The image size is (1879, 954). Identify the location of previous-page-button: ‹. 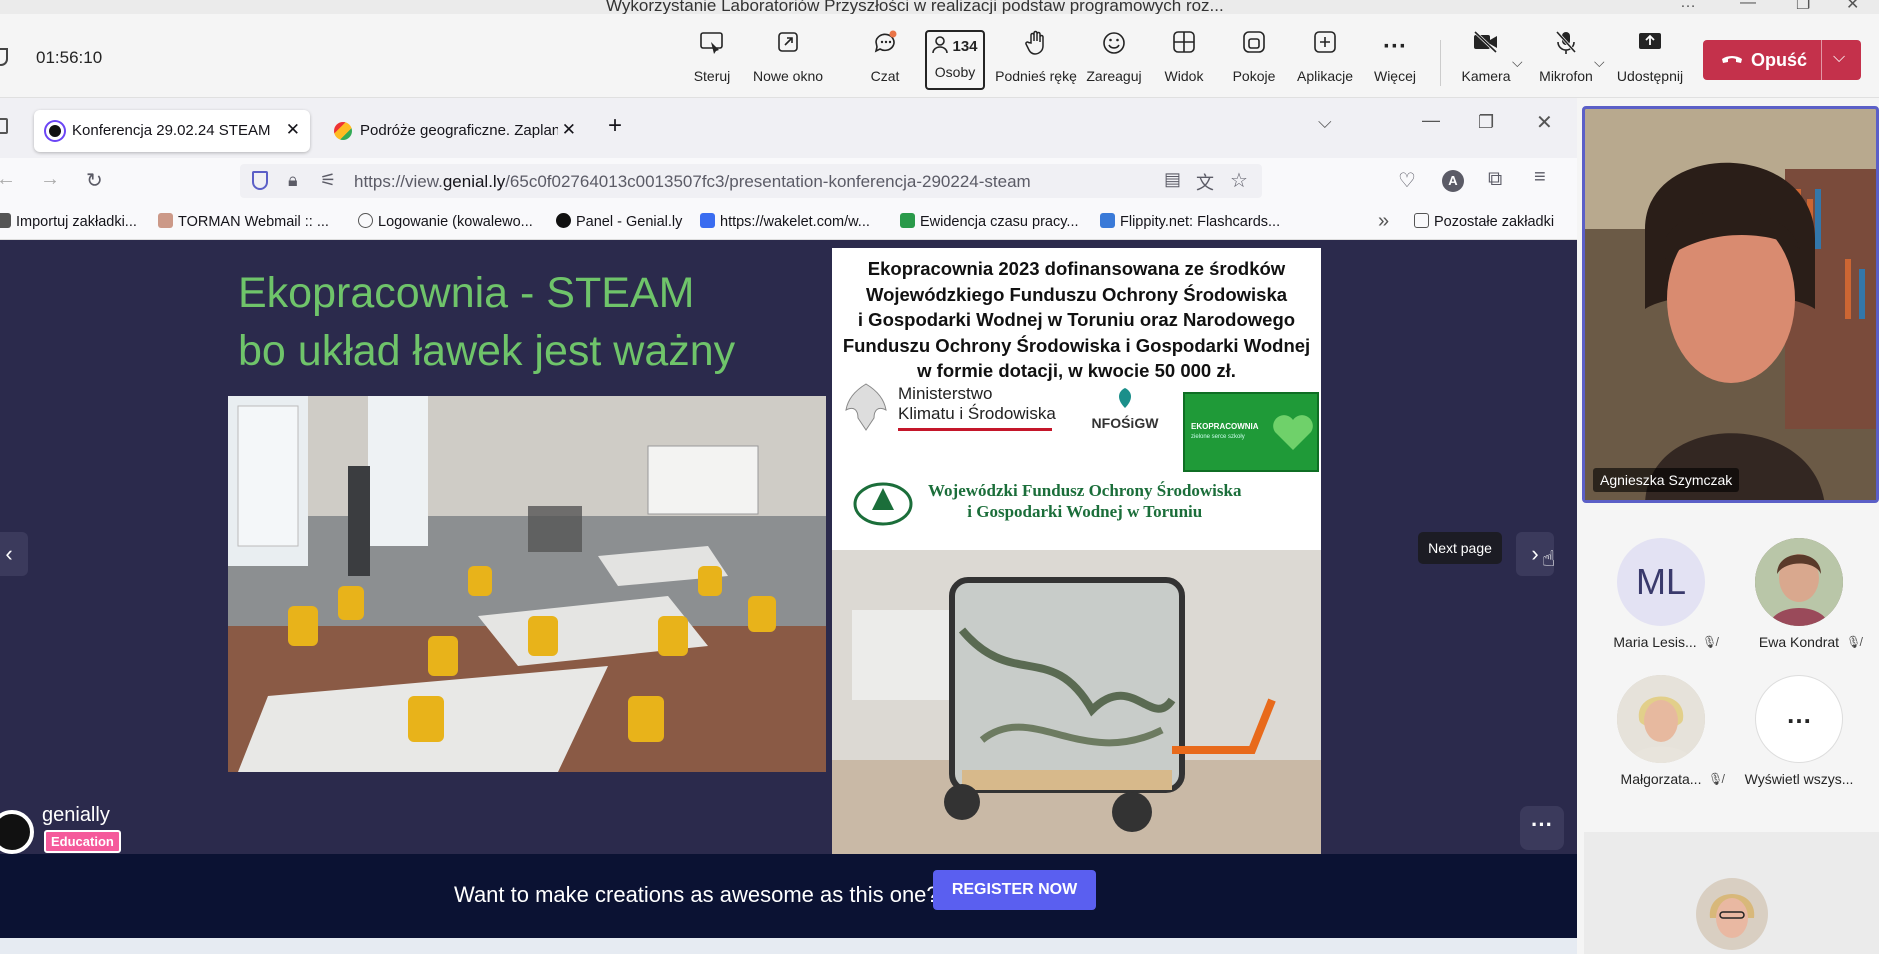
(14, 554).